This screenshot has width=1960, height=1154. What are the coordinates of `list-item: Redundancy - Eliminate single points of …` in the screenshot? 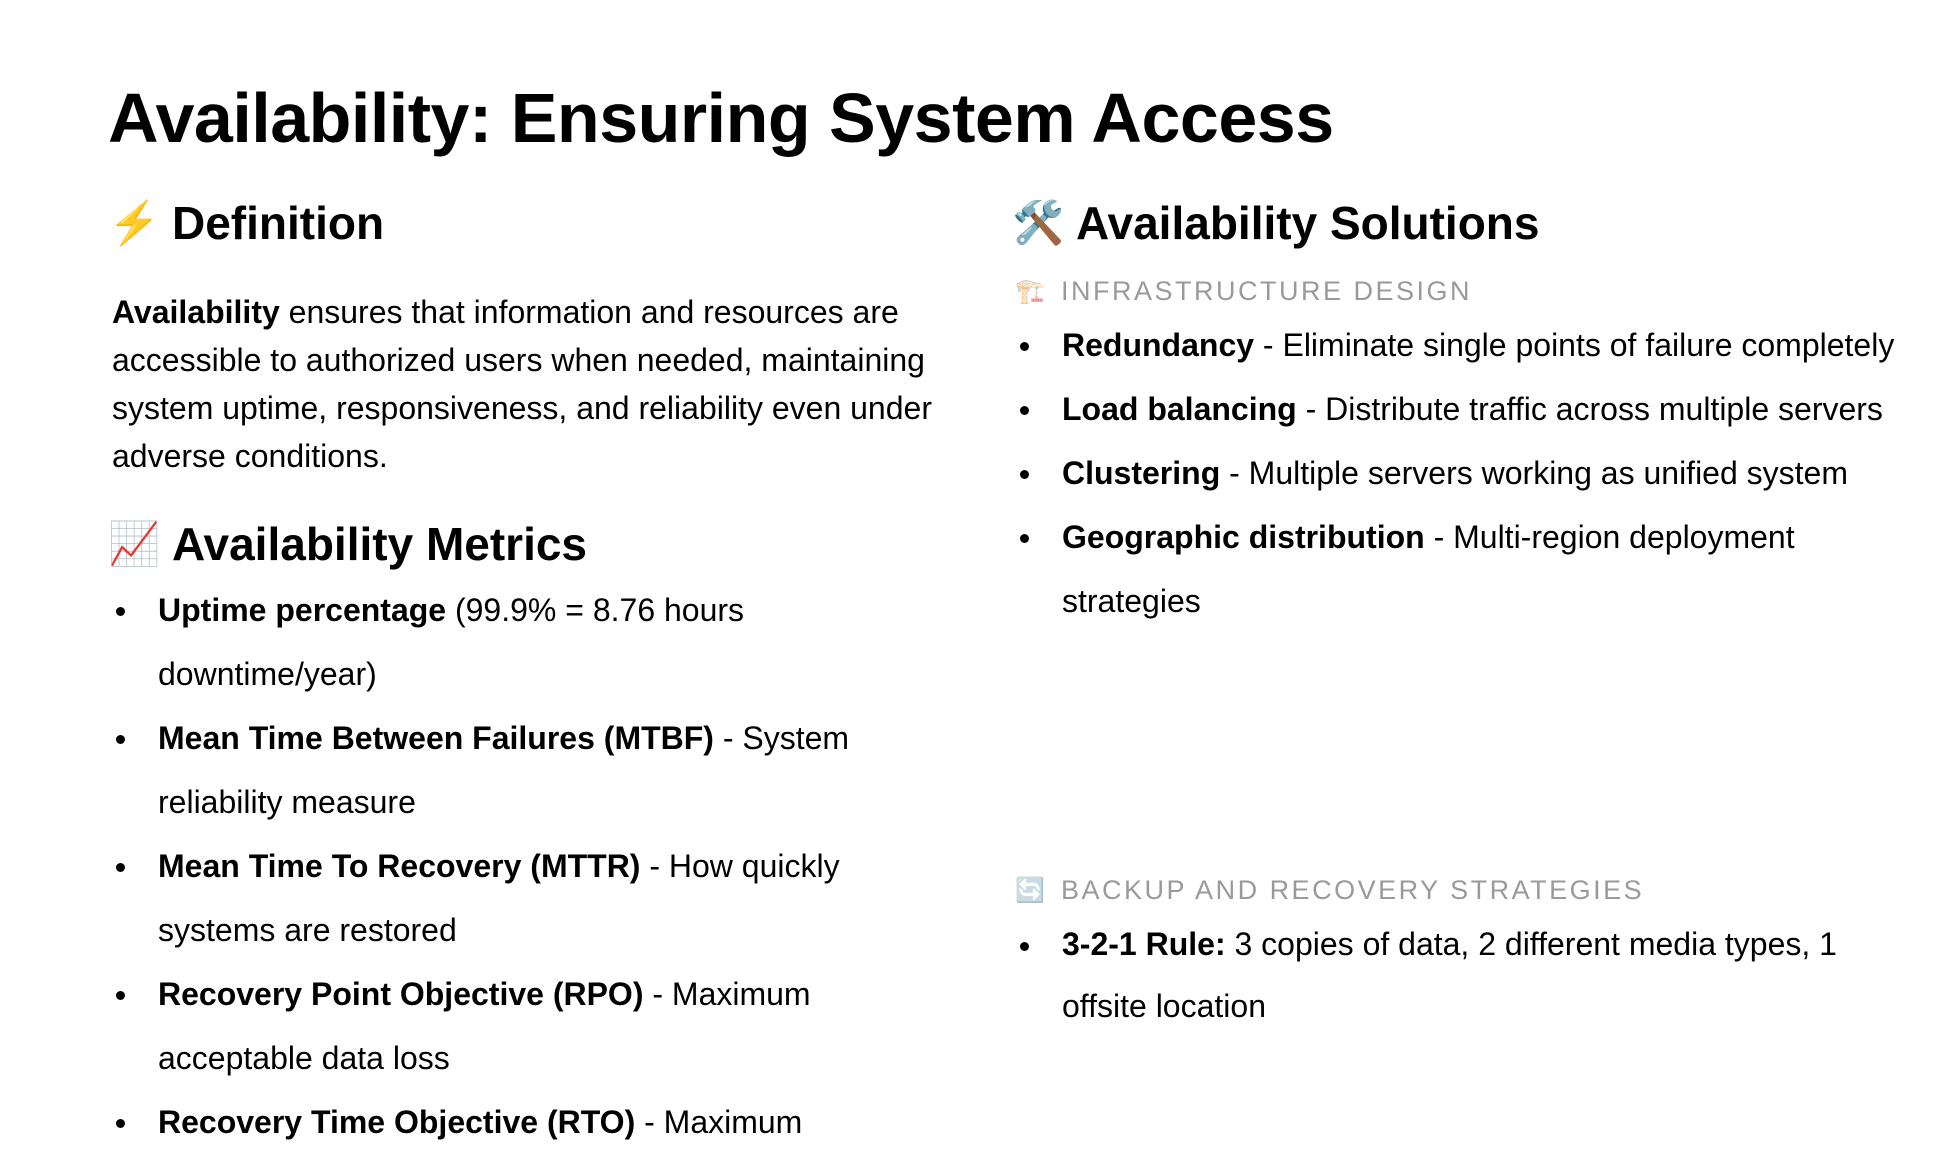 It's located at (1456, 345).